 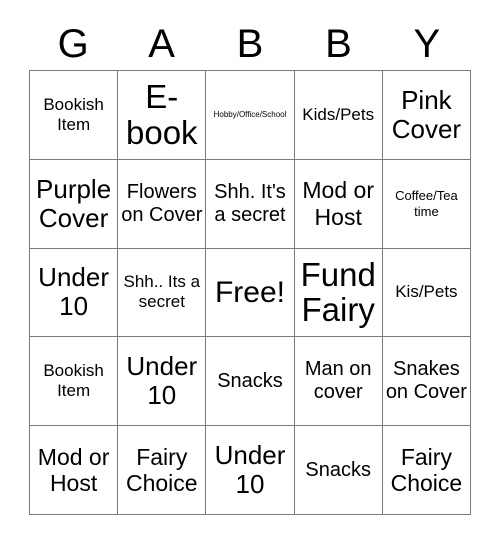 I want to click on bingo-cell-r3c4: Fund Fairy, so click(x=338, y=293).